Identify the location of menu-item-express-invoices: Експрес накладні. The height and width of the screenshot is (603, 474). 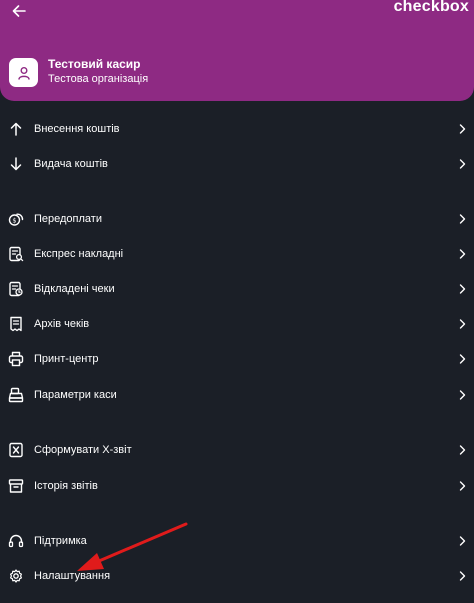
(237, 254).